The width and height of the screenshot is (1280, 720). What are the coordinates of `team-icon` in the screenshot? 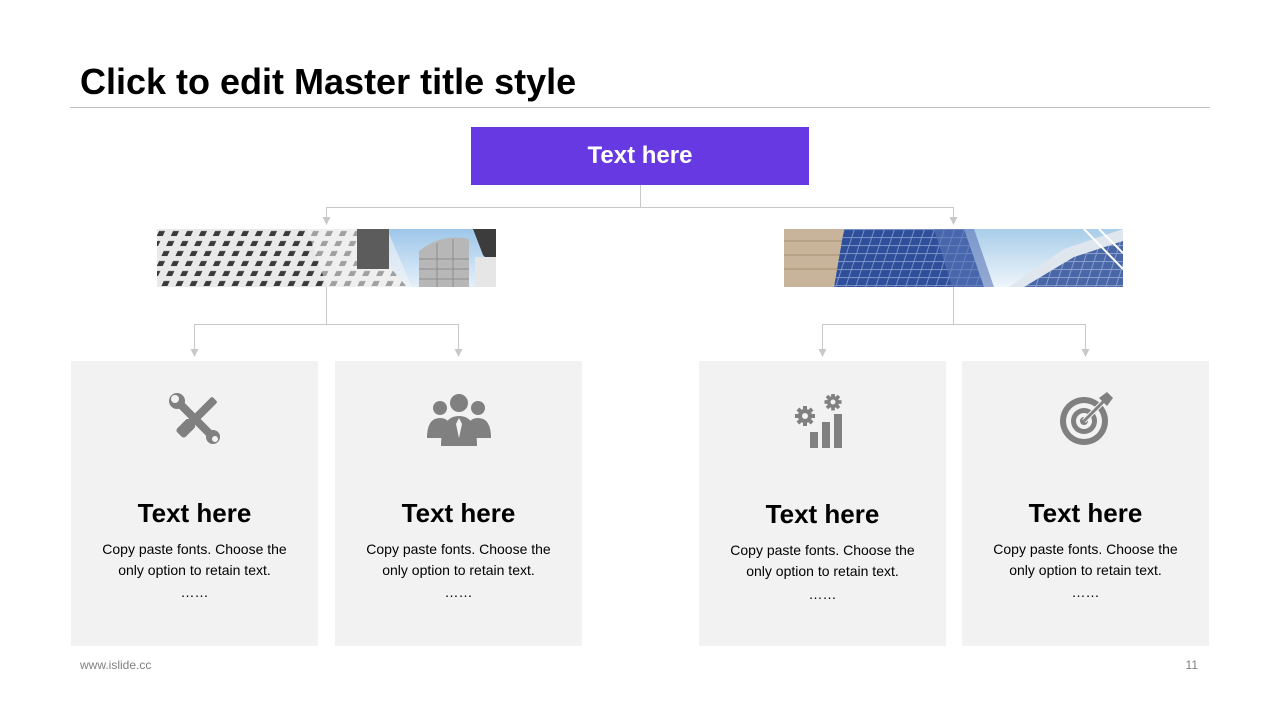 It's located at (458, 419).